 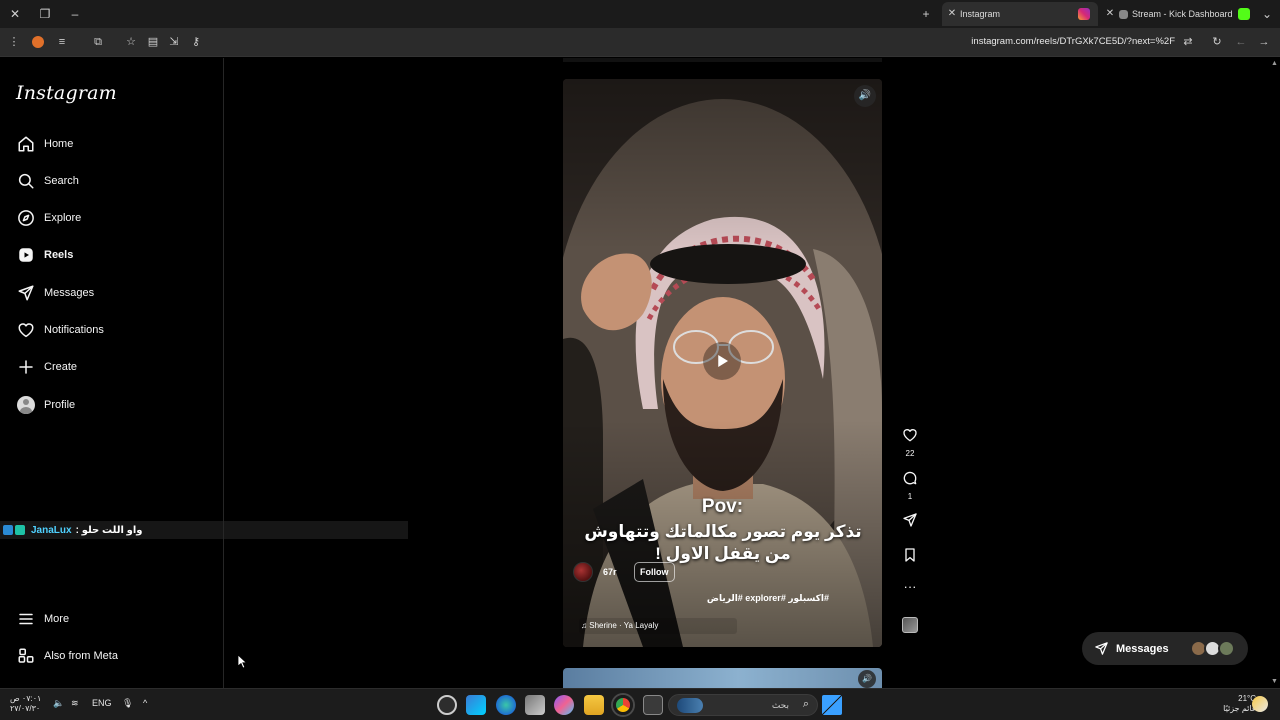 I want to click on sidebar-item-also-from-meta: Also from Meta, so click(x=112, y=656).